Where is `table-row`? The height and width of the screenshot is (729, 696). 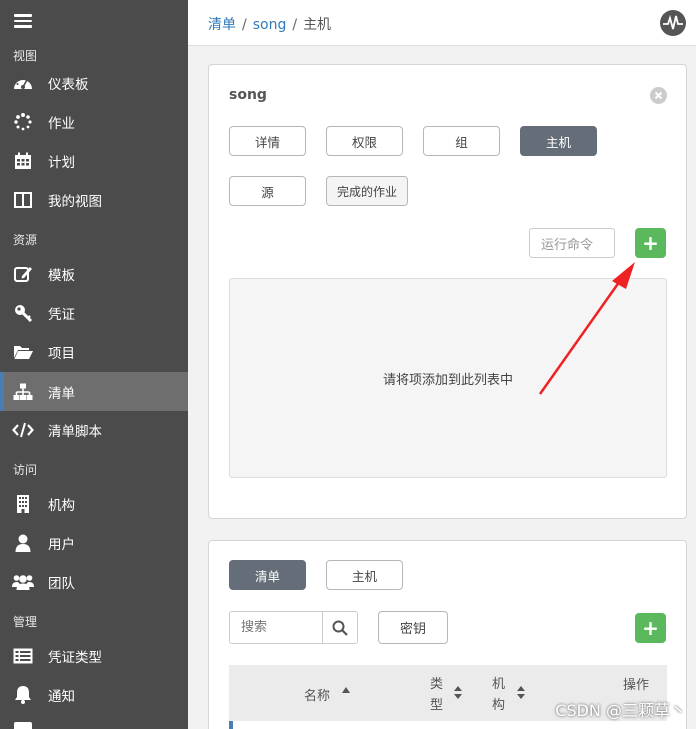 table-row is located at coordinates (231, 725).